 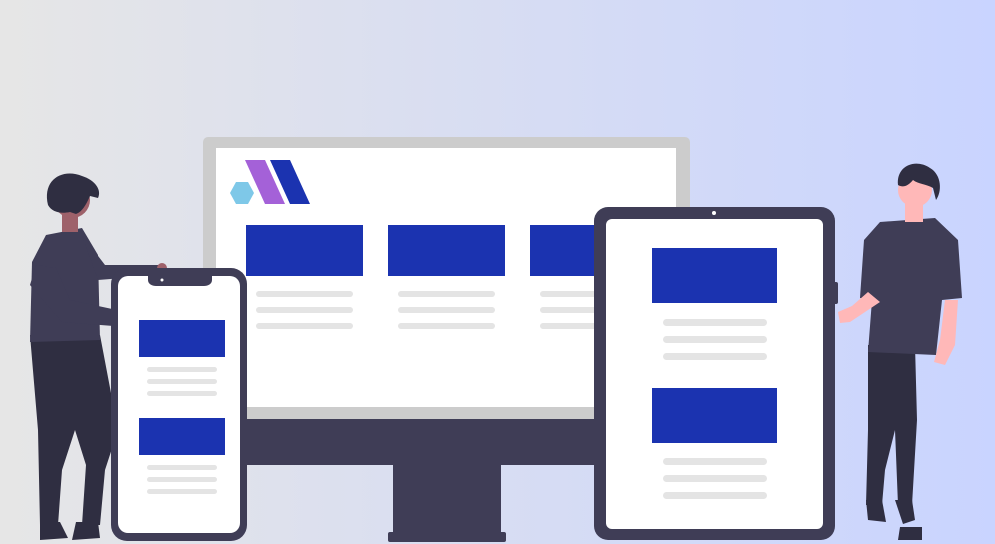 What do you see at coordinates (714, 213) in the screenshot?
I see `tablet-camera` at bounding box center [714, 213].